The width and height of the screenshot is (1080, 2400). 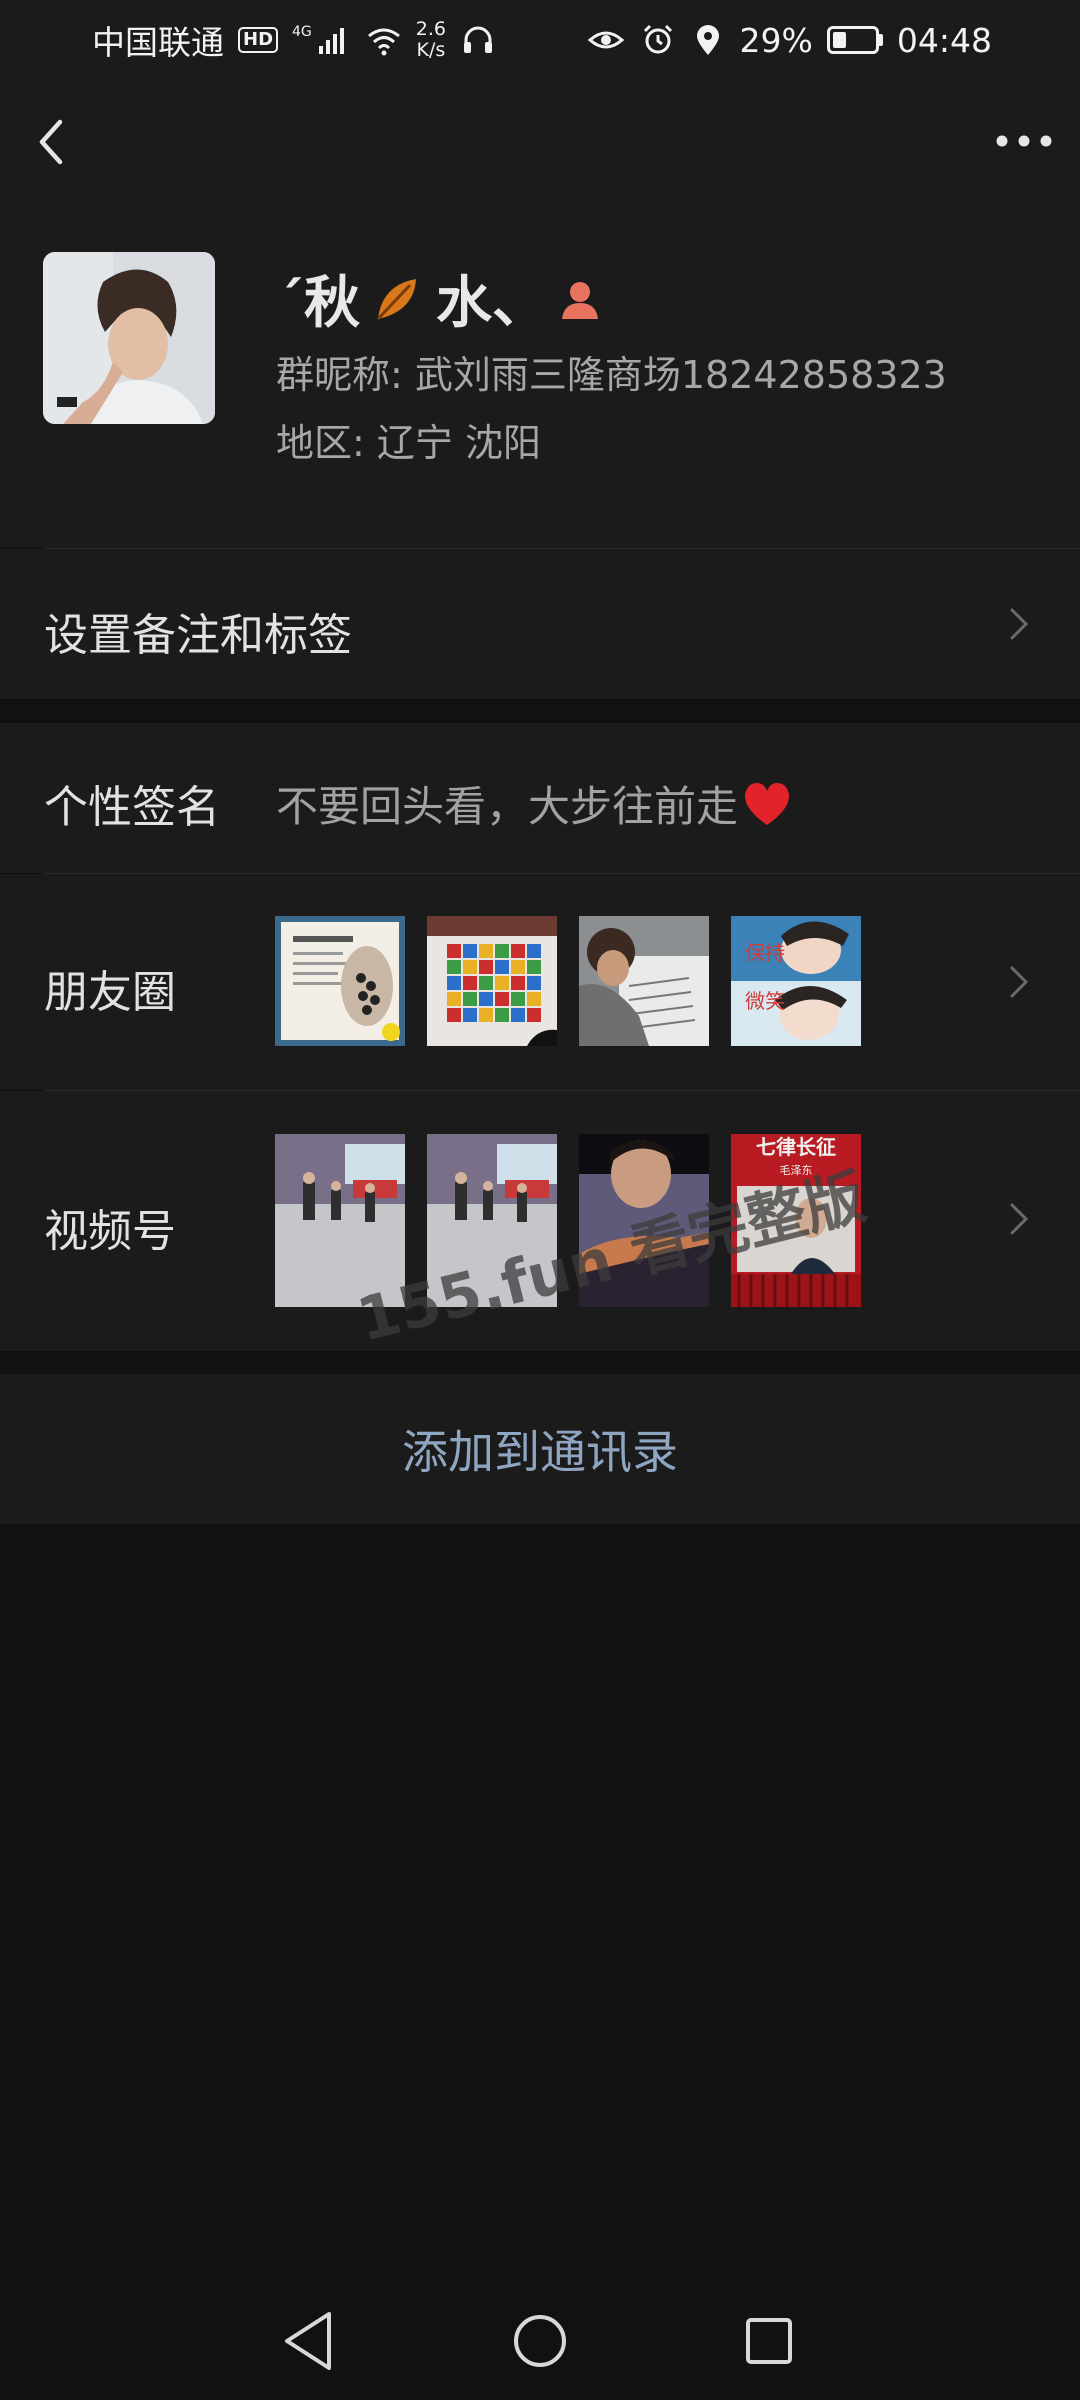 What do you see at coordinates (318, 303) in the screenshot?
I see `contact-name-part1: ´秋` at bounding box center [318, 303].